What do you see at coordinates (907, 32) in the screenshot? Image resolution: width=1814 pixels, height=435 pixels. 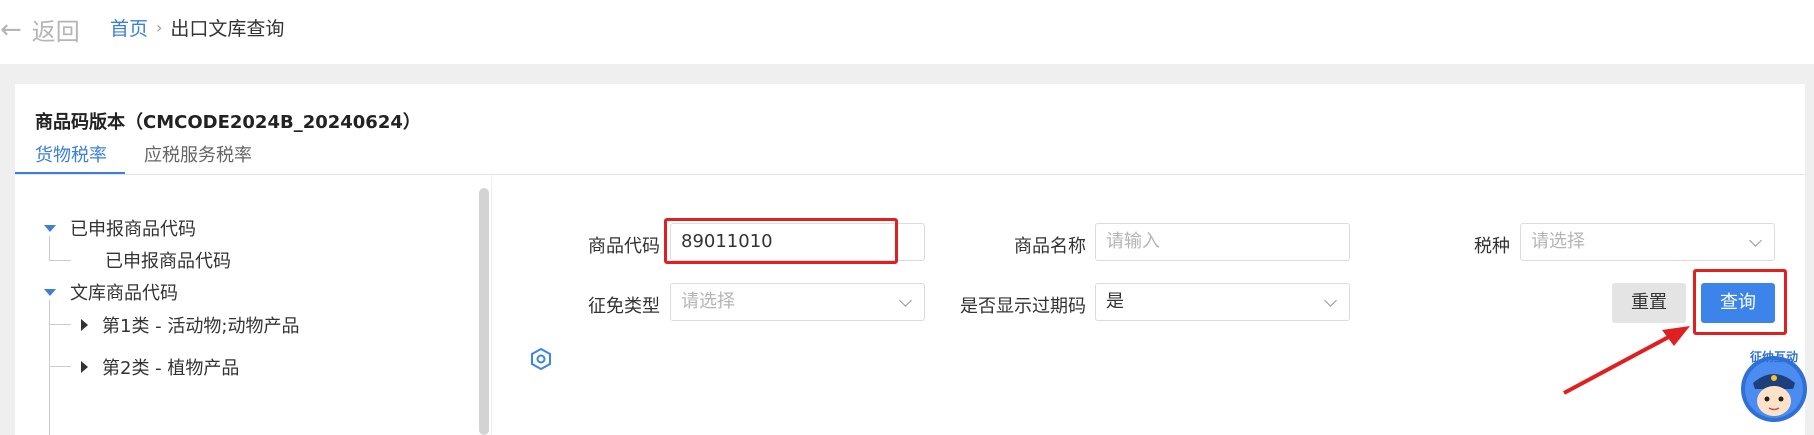 I see `top-bar: ← 返回 首页 › 出口文库查询` at bounding box center [907, 32].